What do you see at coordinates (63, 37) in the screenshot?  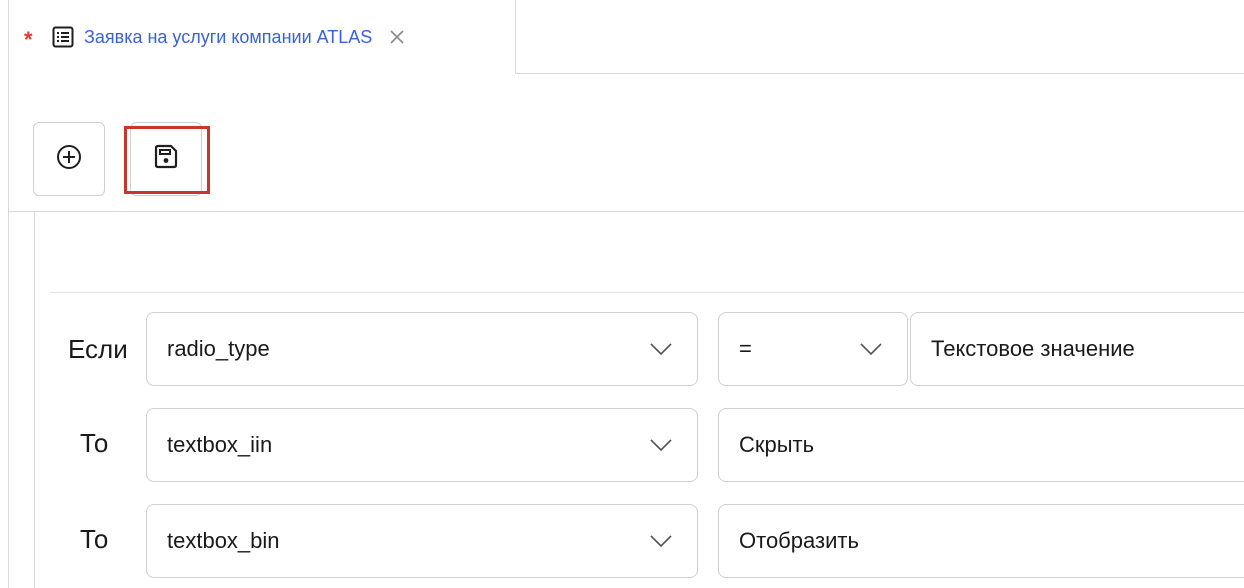 I see `list-icon` at bounding box center [63, 37].